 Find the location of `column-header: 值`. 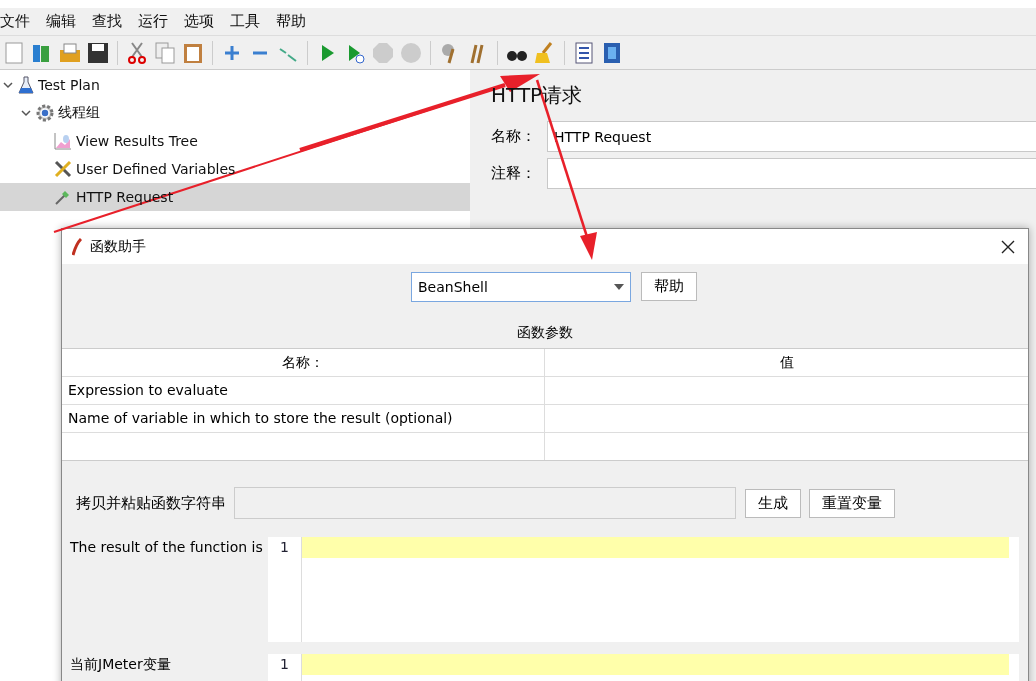

column-header: 值 is located at coordinates (786, 362).